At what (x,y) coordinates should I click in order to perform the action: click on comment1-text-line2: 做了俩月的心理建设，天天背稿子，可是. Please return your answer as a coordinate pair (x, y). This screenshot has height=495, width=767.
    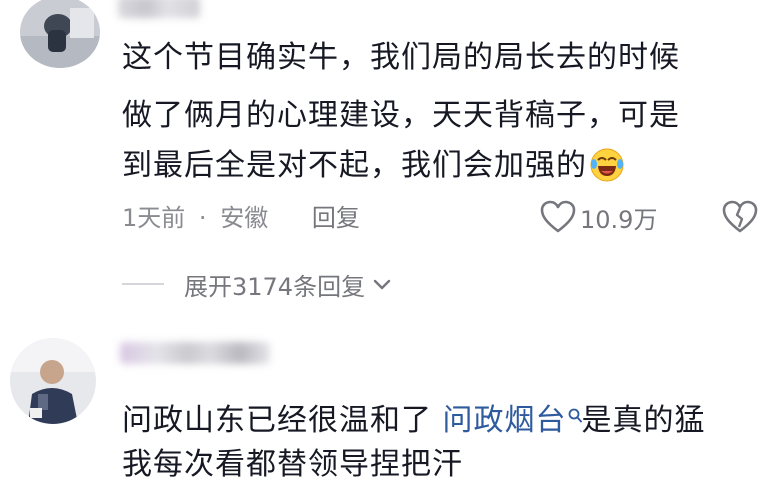
    Looking at the image, I should click on (401, 115).